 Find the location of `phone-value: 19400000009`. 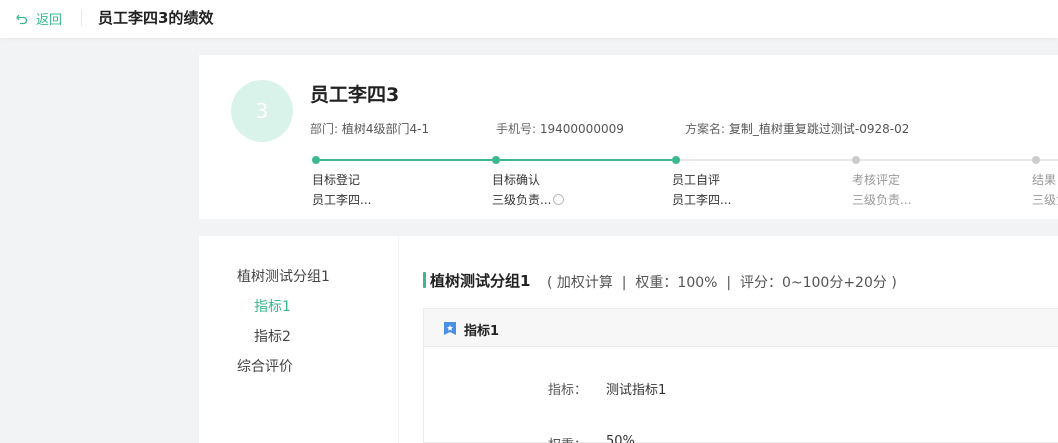

phone-value: 19400000009 is located at coordinates (581, 129).